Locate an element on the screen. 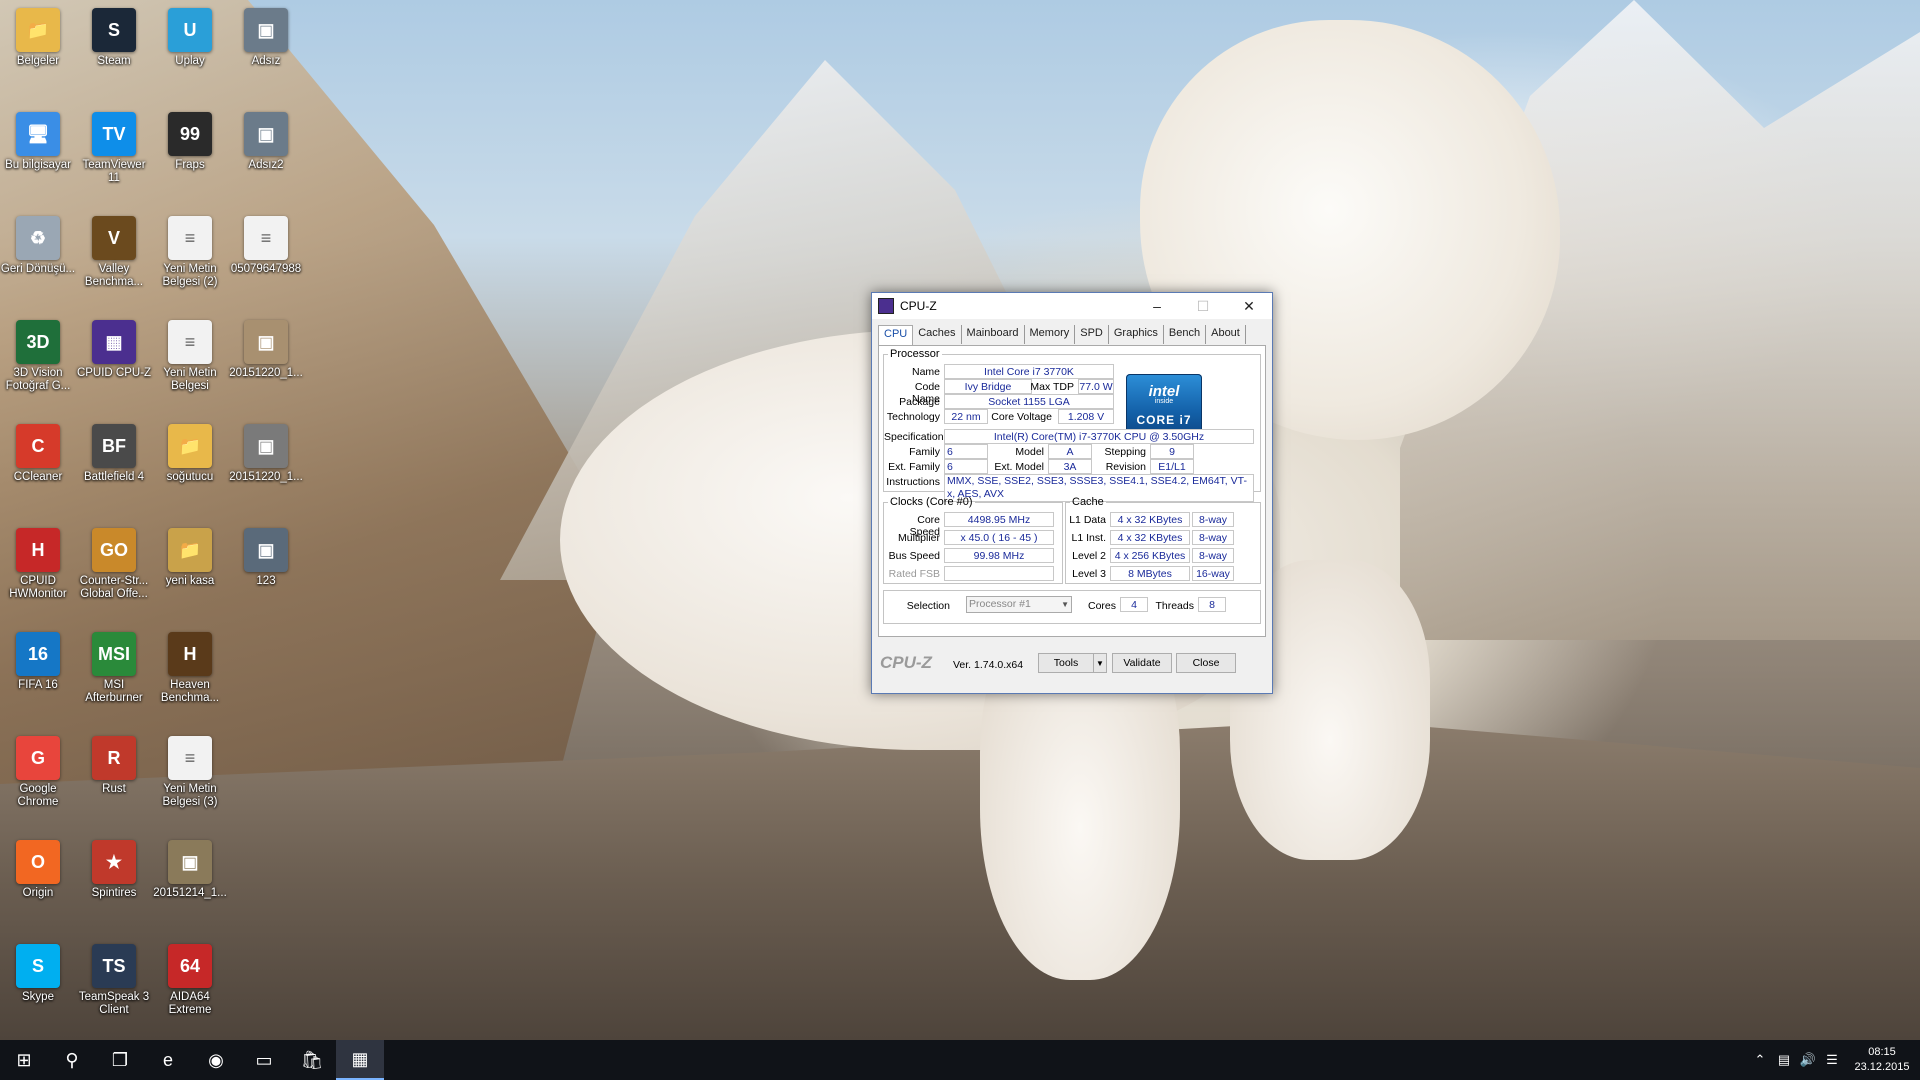 This screenshot has height=1080, width=1920. store-button: 🛍 is located at coordinates (312, 1060).